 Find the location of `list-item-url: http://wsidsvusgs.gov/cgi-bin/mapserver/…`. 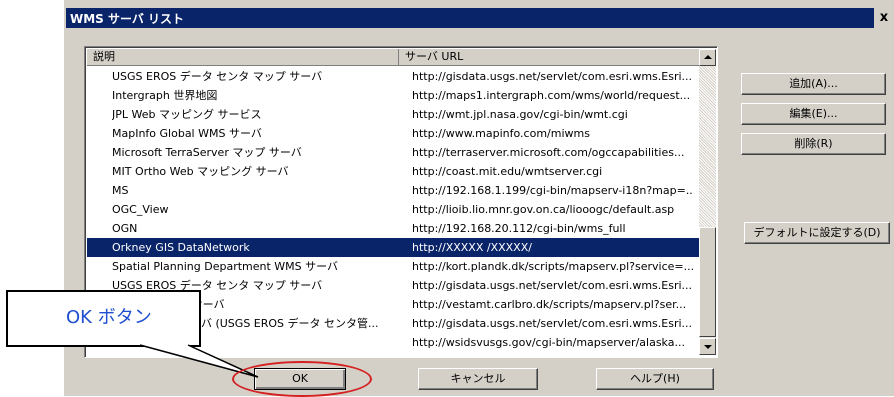

list-item-url: http://wsidsvusgs.gov/cgi-bin/mapserver/… is located at coordinates (548, 342).